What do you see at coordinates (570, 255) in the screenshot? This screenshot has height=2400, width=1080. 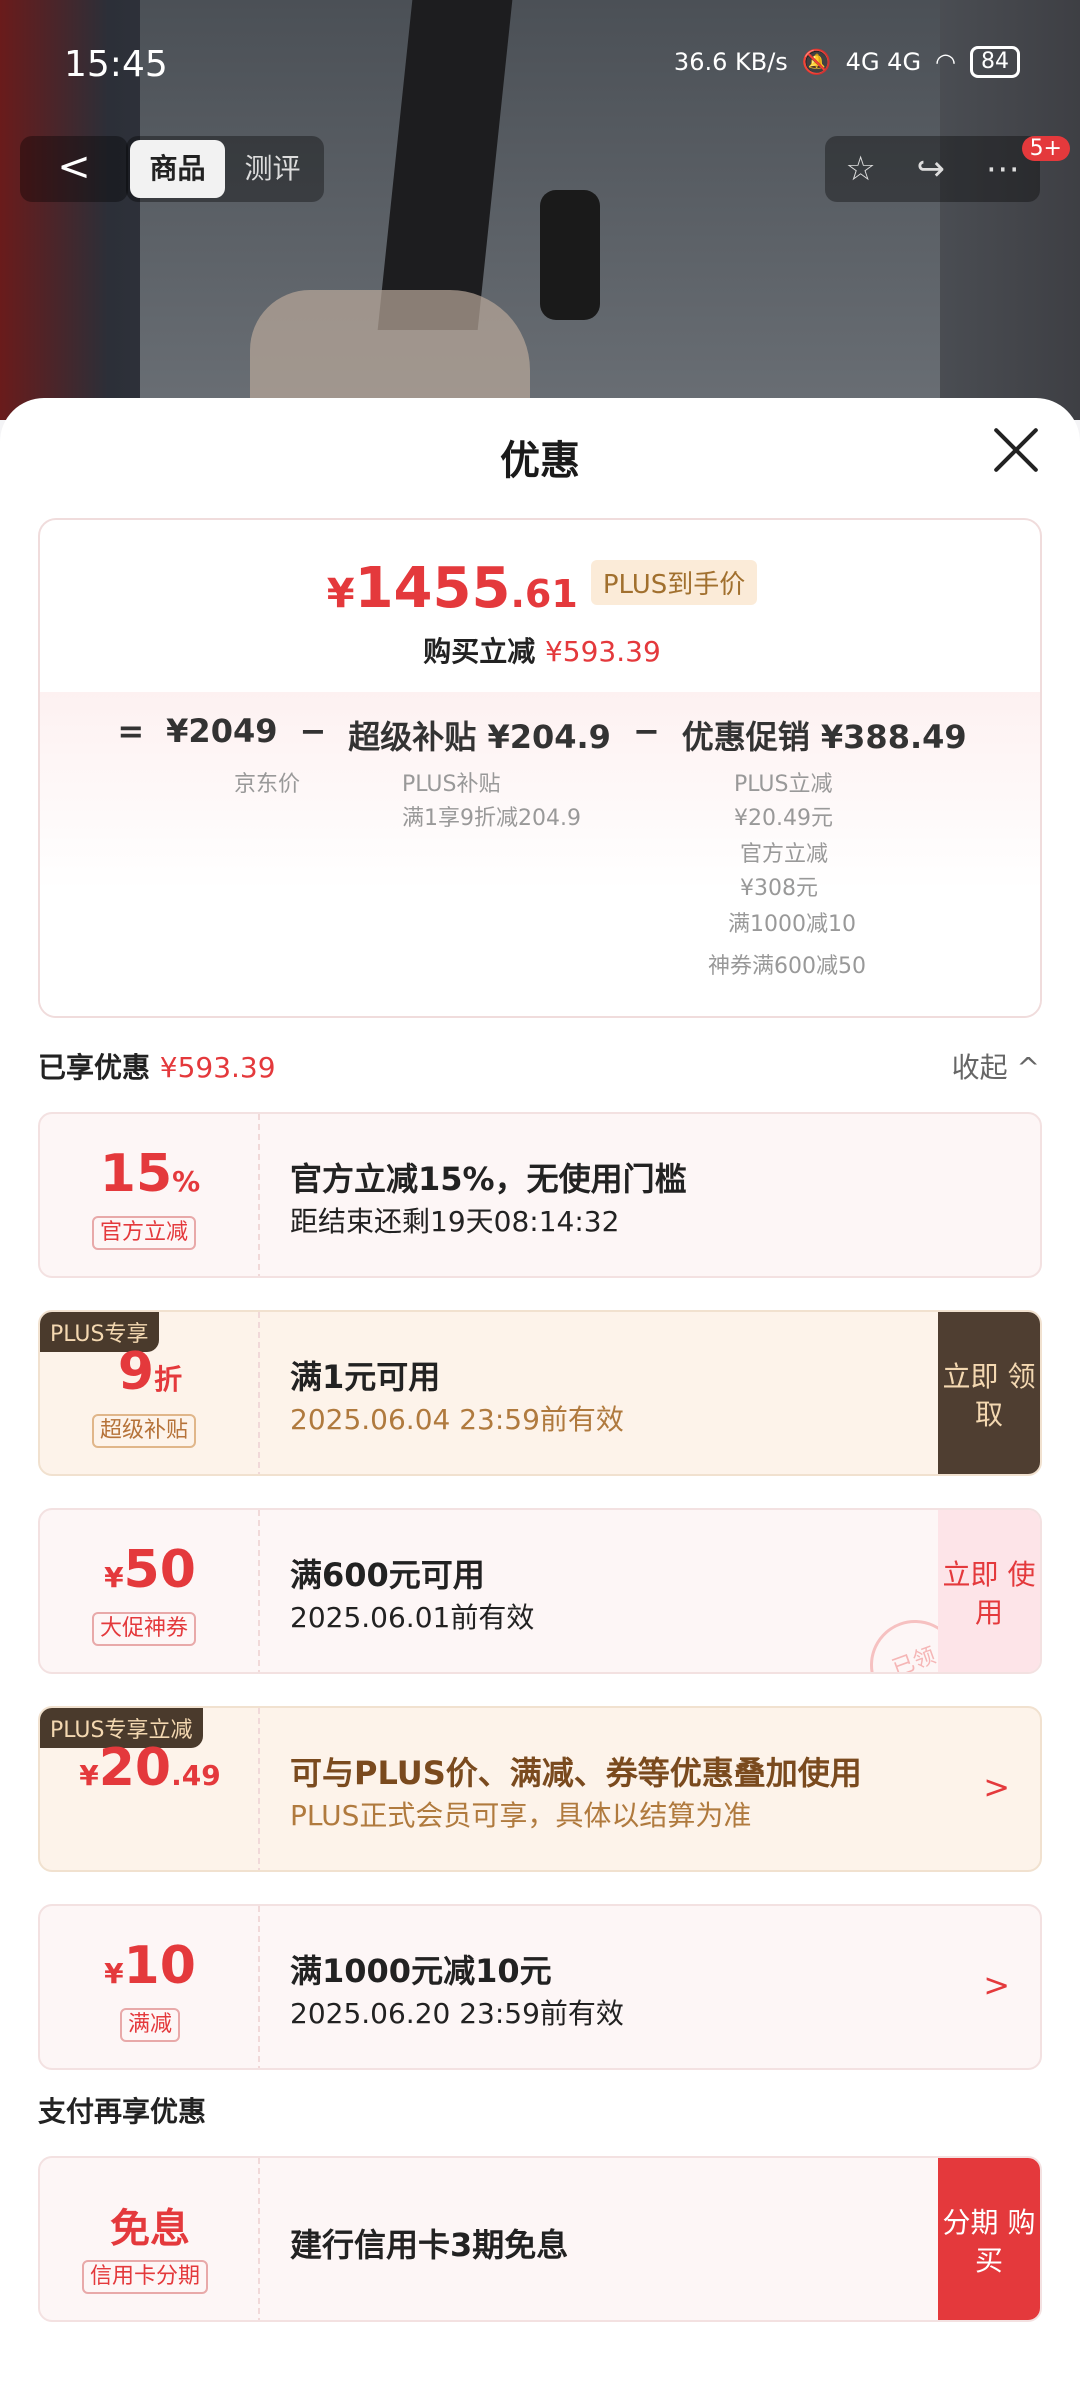 I see `guitar-head` at bounding box center [570, 255].